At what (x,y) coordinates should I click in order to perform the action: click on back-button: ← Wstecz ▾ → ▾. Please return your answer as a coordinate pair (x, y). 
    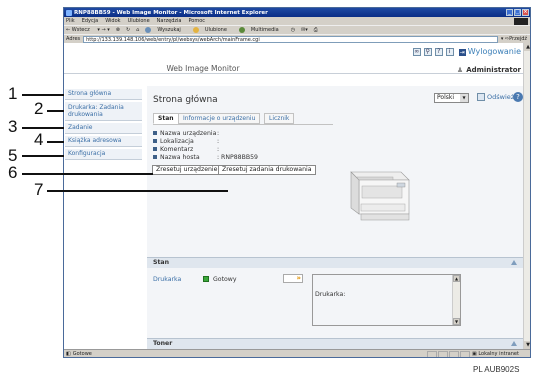
    Looking at the image, I should click on (88, 30).